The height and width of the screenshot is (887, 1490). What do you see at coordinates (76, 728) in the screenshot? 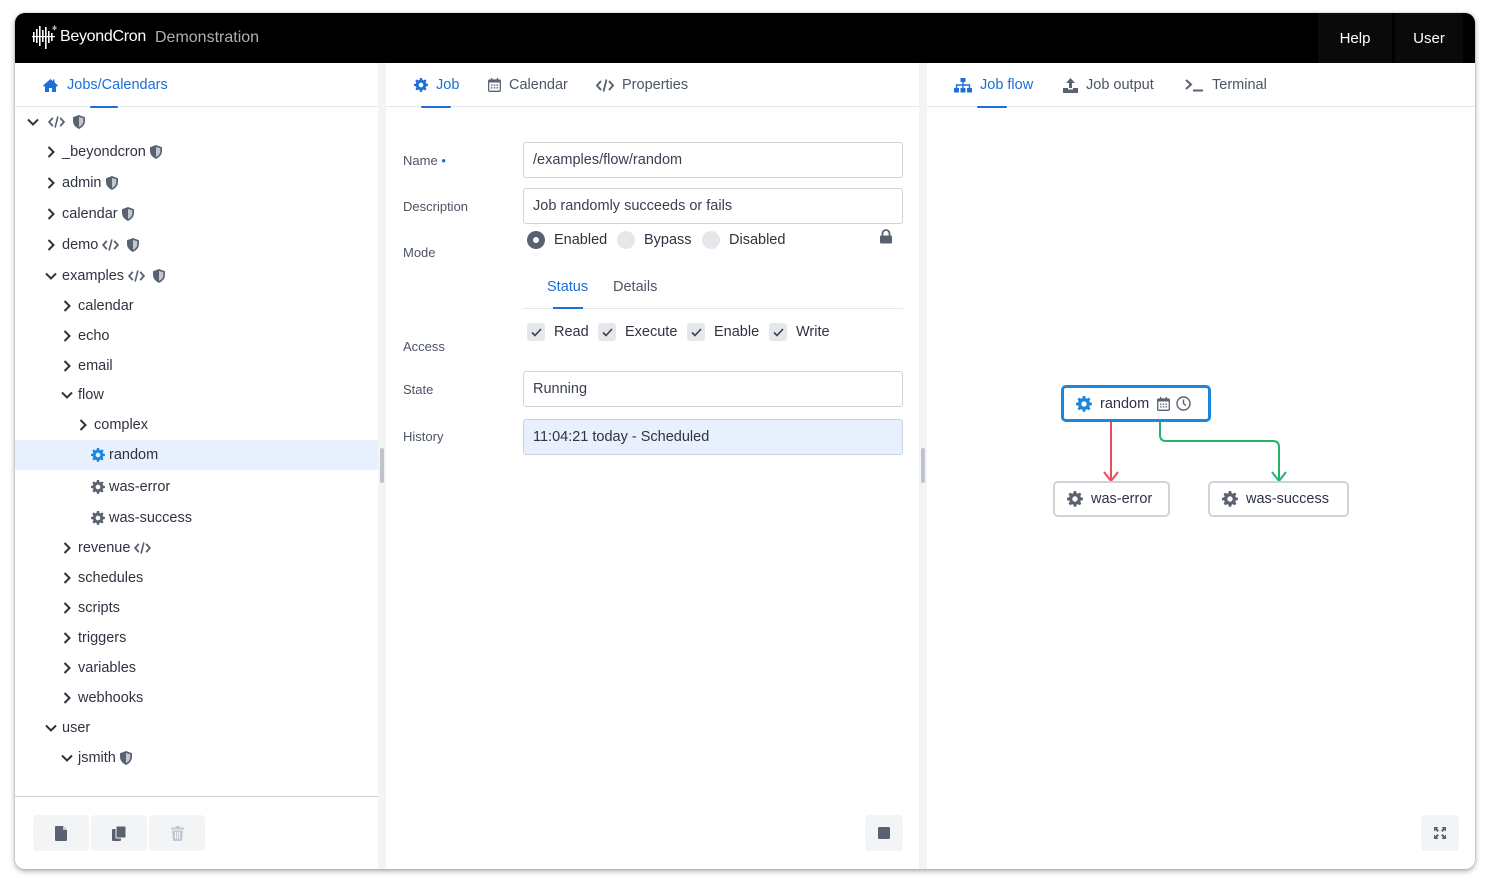
I see `tree-item-label: user` at bounding box center [76, 728].